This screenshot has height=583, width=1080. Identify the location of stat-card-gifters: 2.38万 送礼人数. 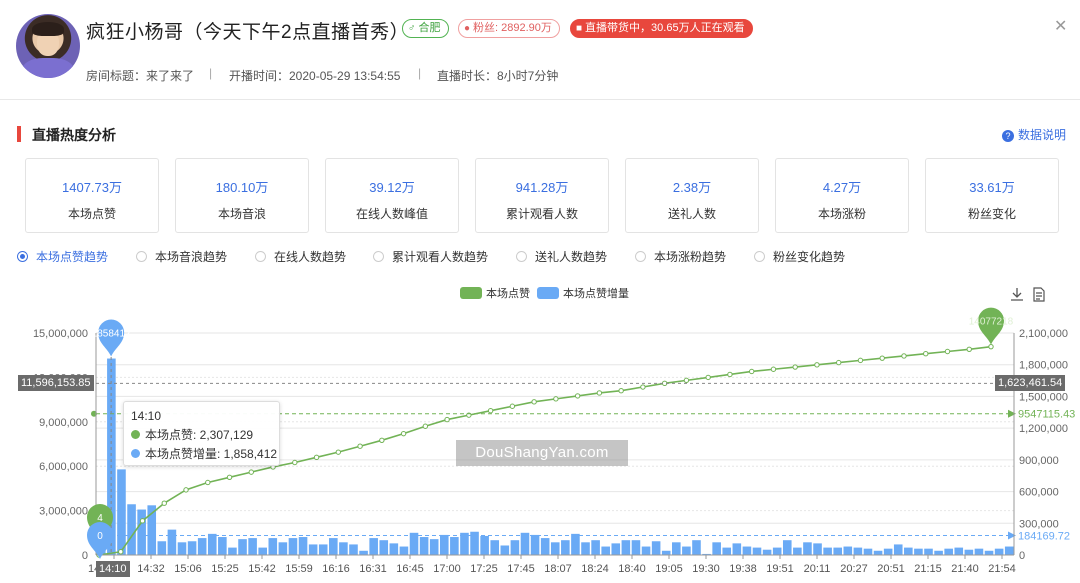
(692, 195).